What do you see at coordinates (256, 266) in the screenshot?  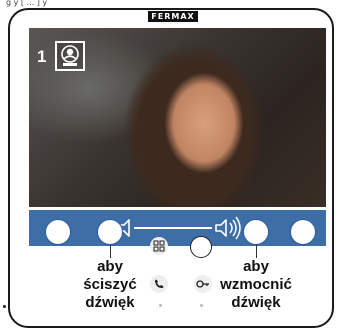 I see `right-annotation-line-1: aby` at bounding box center [256, 266].